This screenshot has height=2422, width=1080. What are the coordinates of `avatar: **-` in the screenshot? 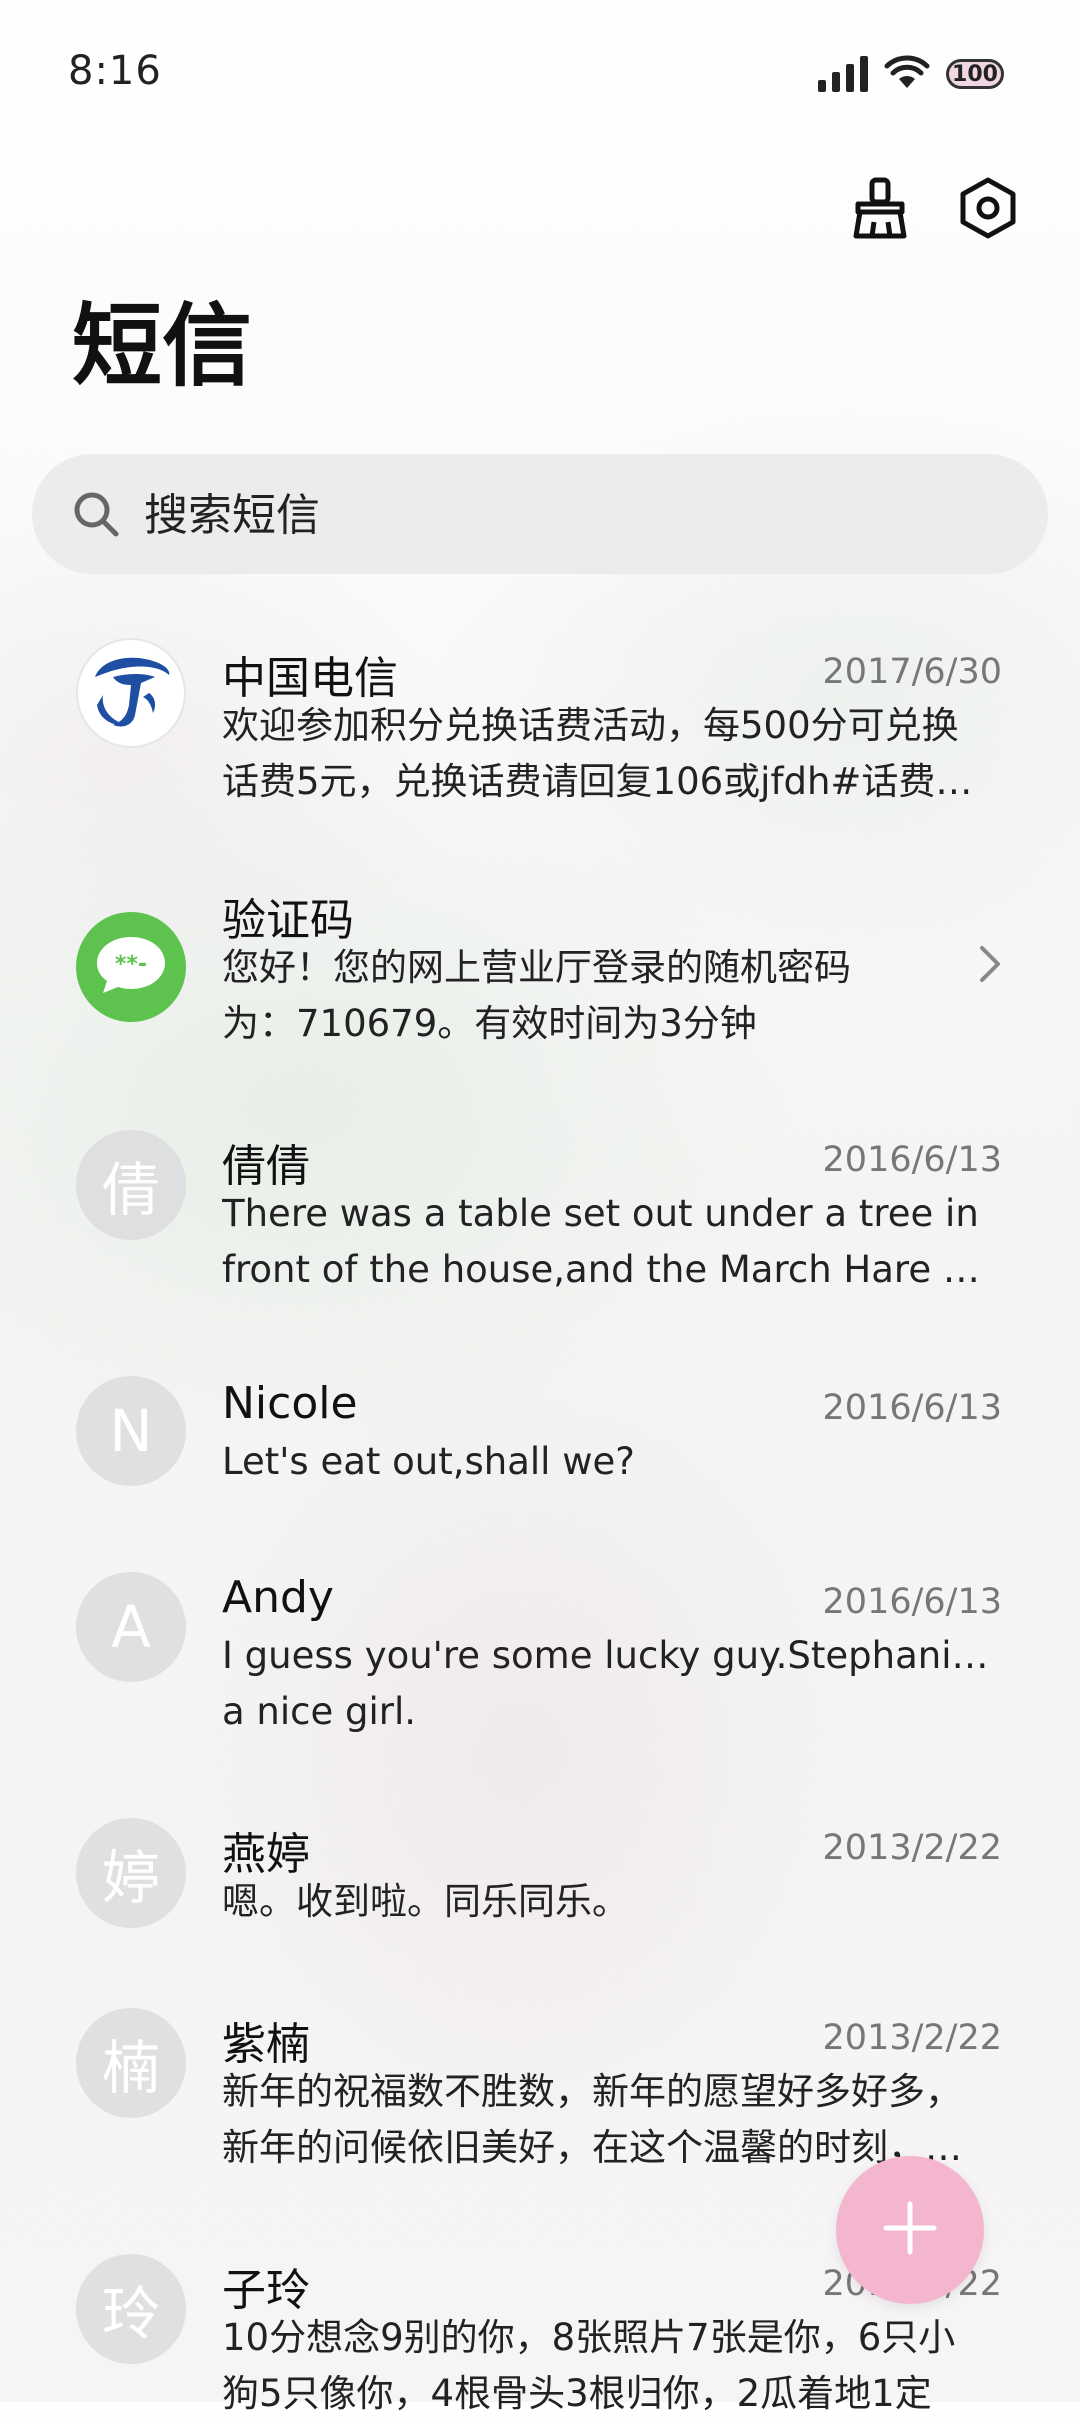 It's located at (131, 967).